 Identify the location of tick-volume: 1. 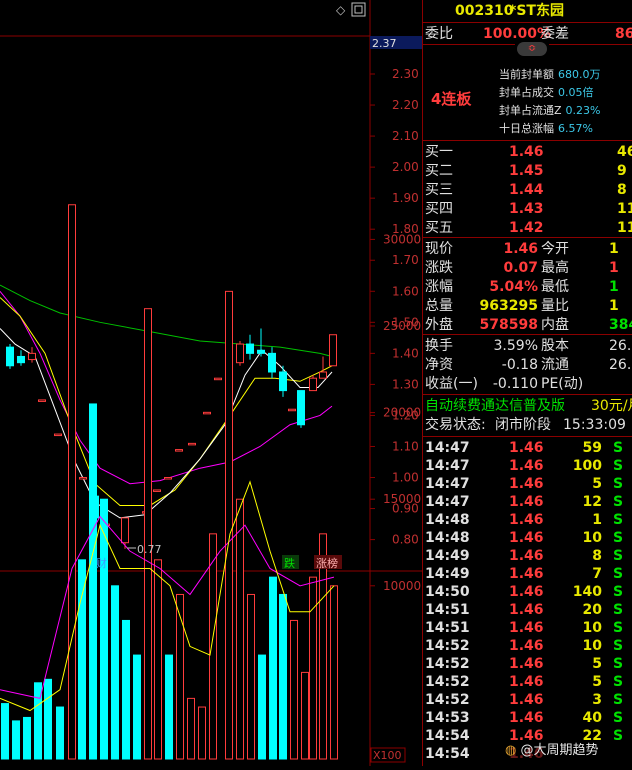
(597, 520).